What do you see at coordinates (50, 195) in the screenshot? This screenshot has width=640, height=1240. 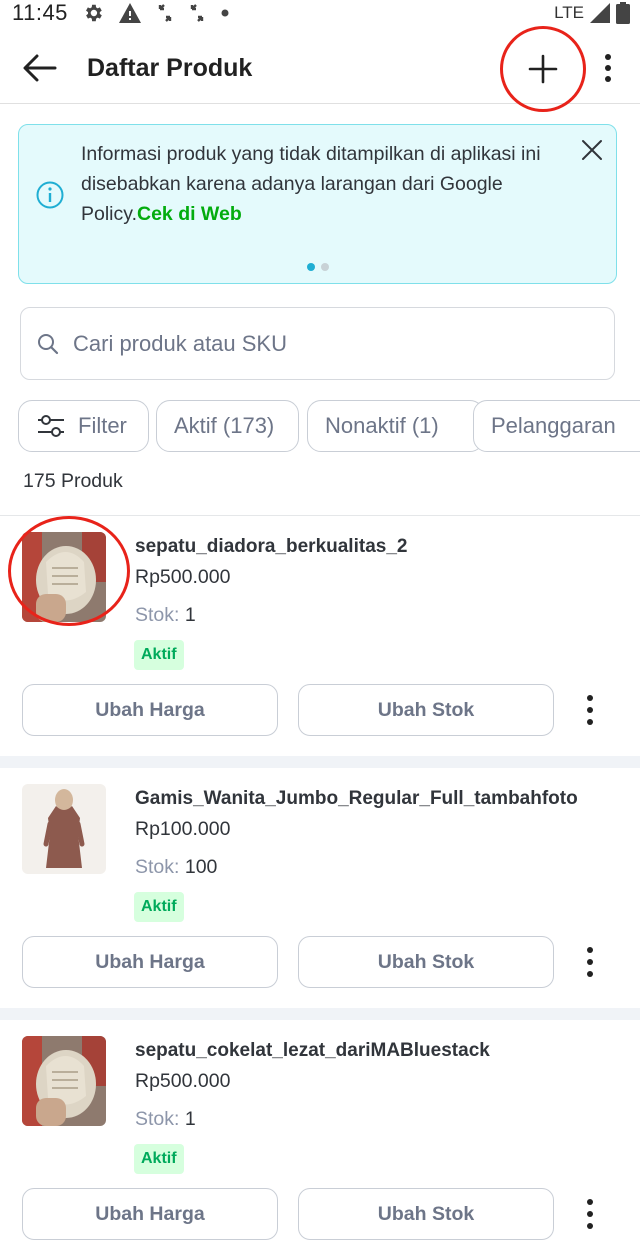 I see `info-icon` at bounding box center [50, 195].